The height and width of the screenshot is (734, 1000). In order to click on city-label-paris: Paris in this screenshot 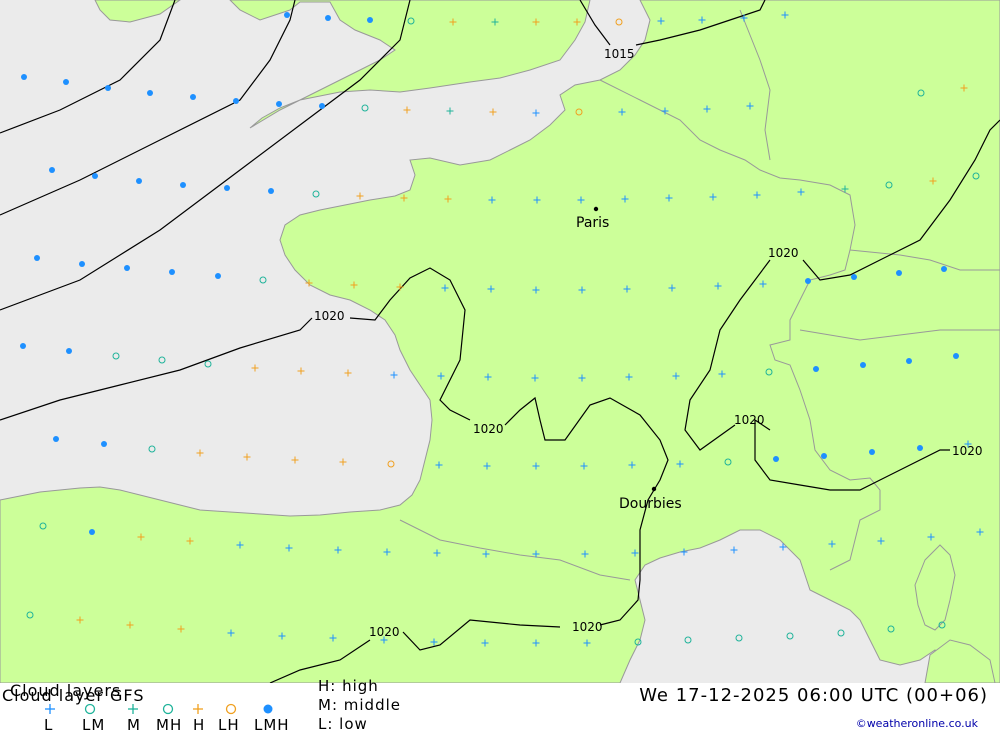, I will do `click(592, 223)`.